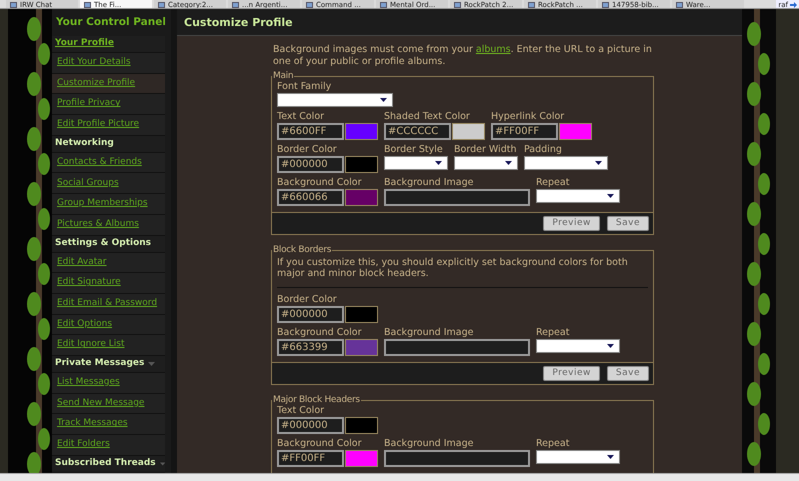 The image size is (799, 481). Describe the element at coordinates (105, 463) in the screenshot. I see `section-heading: Subscribed Threads` at that location.